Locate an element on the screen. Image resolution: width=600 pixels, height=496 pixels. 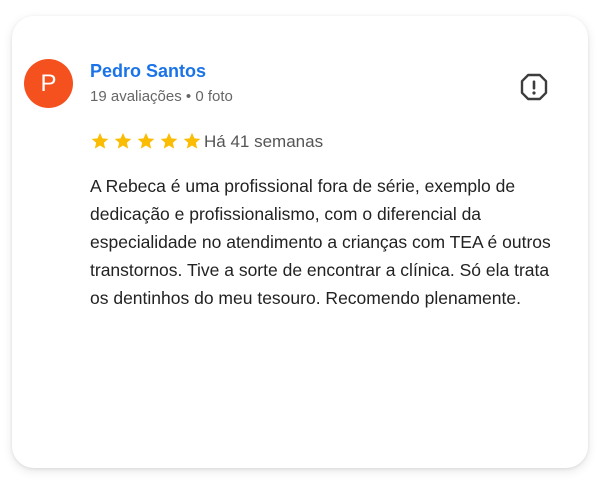
report-flag-icon is located at coordinates (534, 87).